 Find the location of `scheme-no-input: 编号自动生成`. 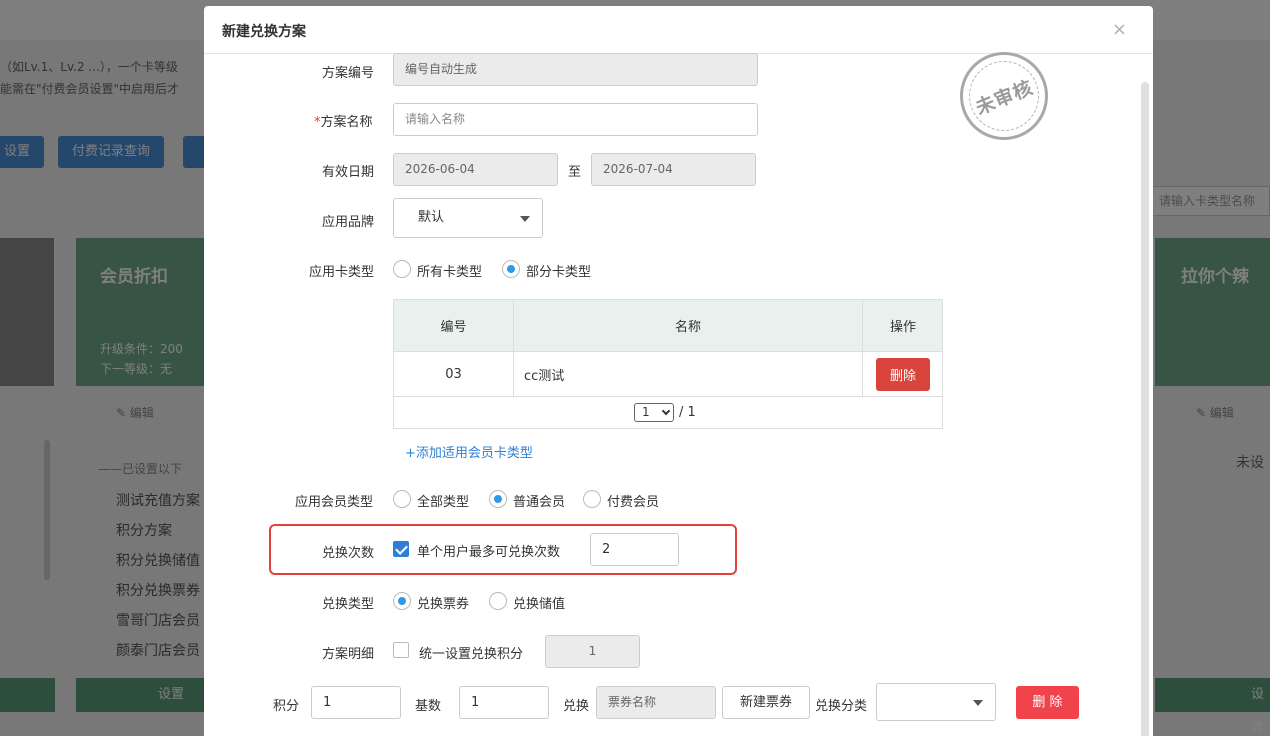

scheme-no-input: 编号自动生成 is located at coordinates (575, 69).